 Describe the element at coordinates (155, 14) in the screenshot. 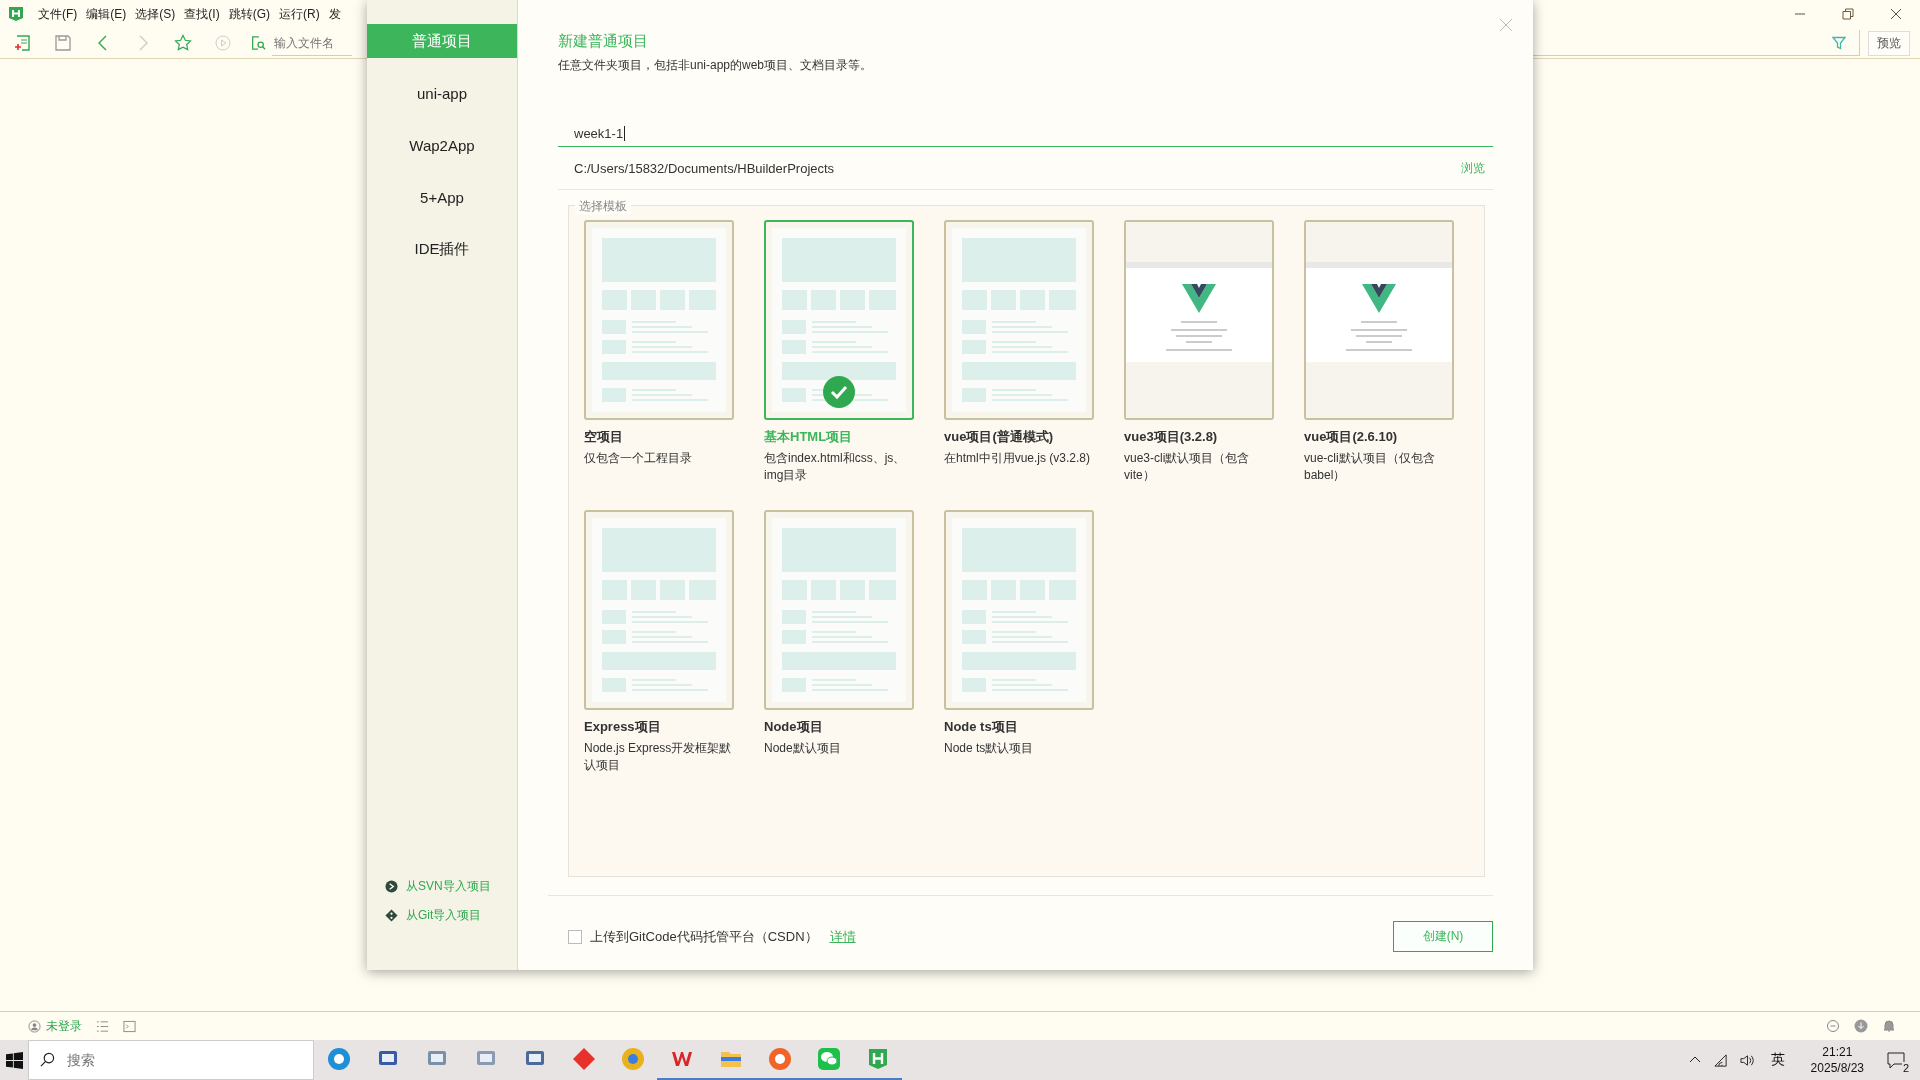

I see `menu-item: 选择(S)` at that location.